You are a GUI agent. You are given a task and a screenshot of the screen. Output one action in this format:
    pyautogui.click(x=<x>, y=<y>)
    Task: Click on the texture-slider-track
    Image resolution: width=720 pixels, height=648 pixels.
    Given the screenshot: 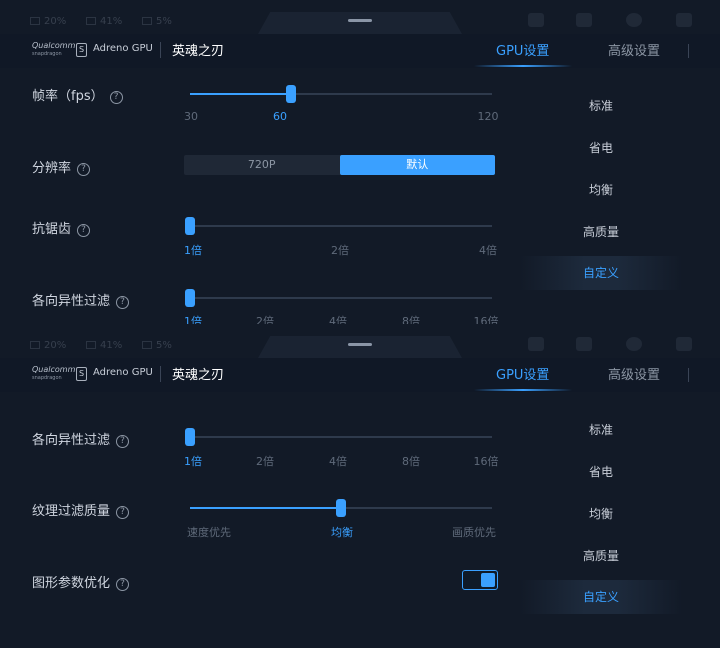 What is the action you would take?
    pyautogui.click(x=341, y=508)
    